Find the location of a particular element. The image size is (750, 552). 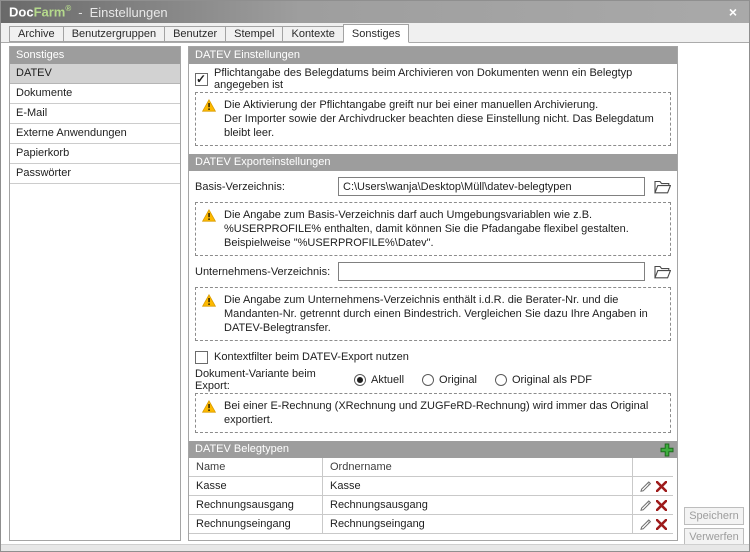

app-name-secondary: Farm is located at coordinates (49, 12).